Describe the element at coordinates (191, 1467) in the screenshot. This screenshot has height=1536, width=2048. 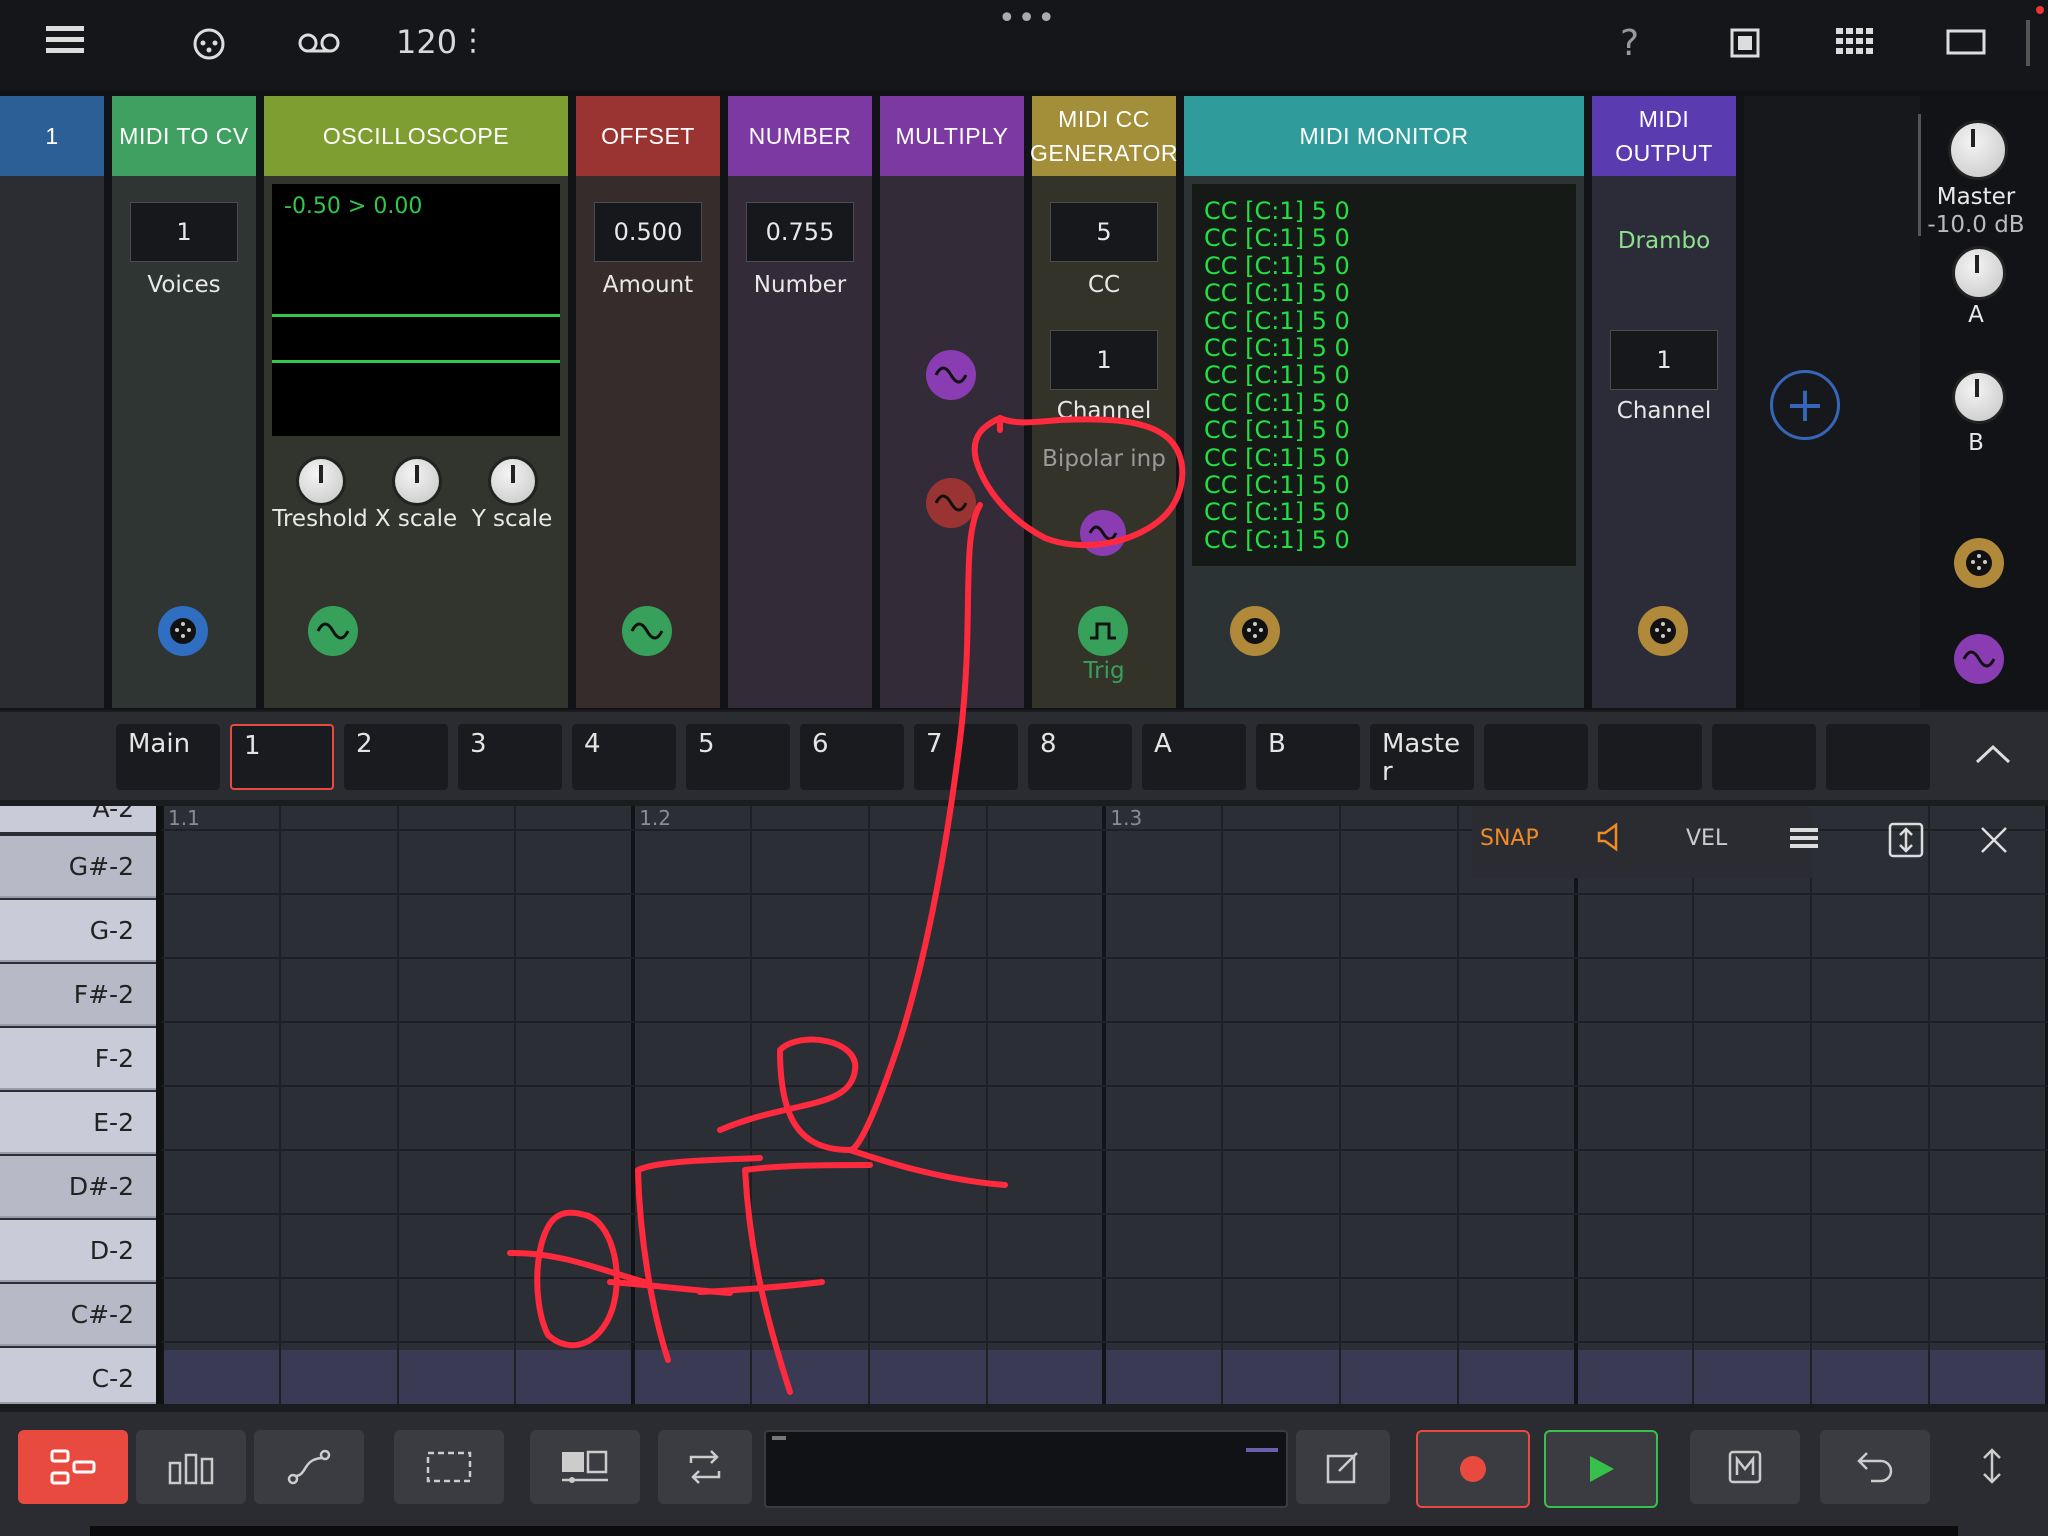
I see `mixer-view-button` at that location.